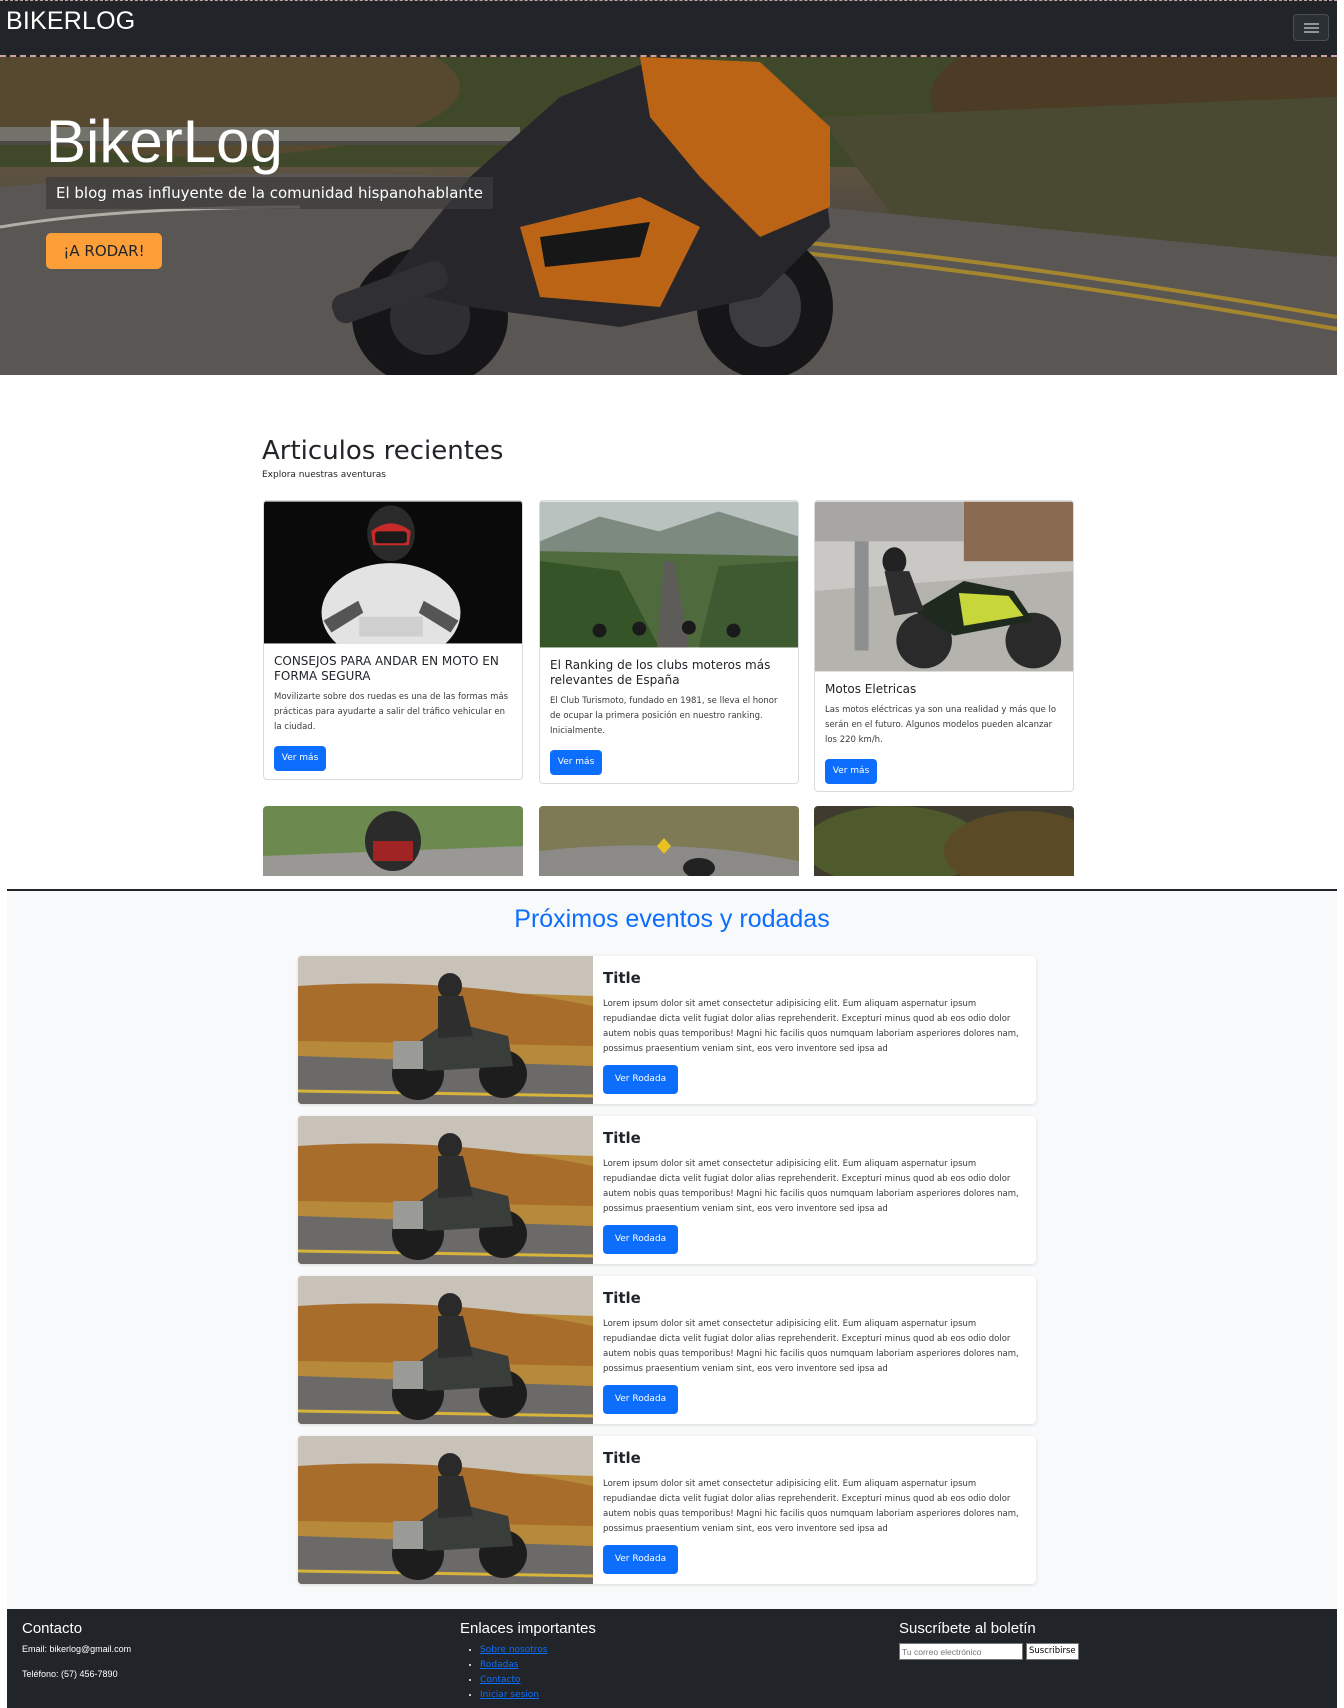  Describe the element at coordinates (70, 1674) in the screenshot. I see `contact-phone: Teléfono: (57) 456-7890` at that location.